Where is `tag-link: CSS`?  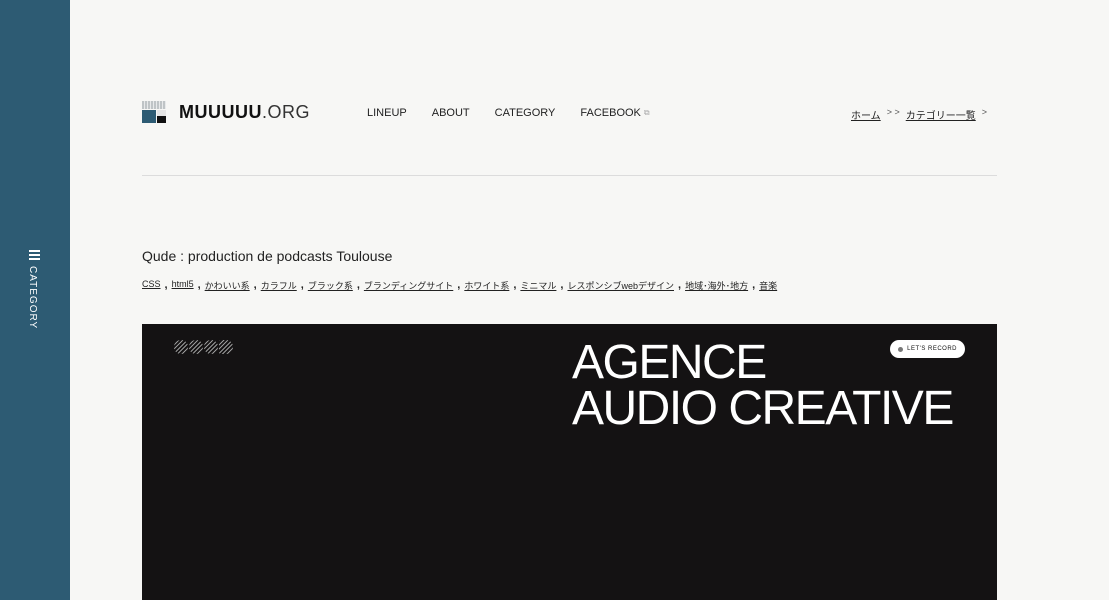
tag-link: CSS is located at coordinates (151, 285).